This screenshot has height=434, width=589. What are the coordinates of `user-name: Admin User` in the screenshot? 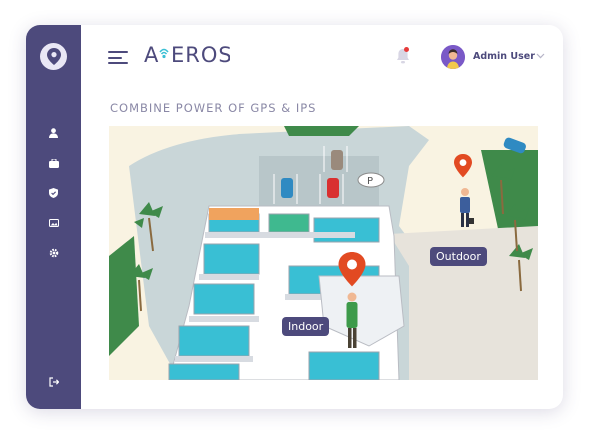 It's located at (504, 56).